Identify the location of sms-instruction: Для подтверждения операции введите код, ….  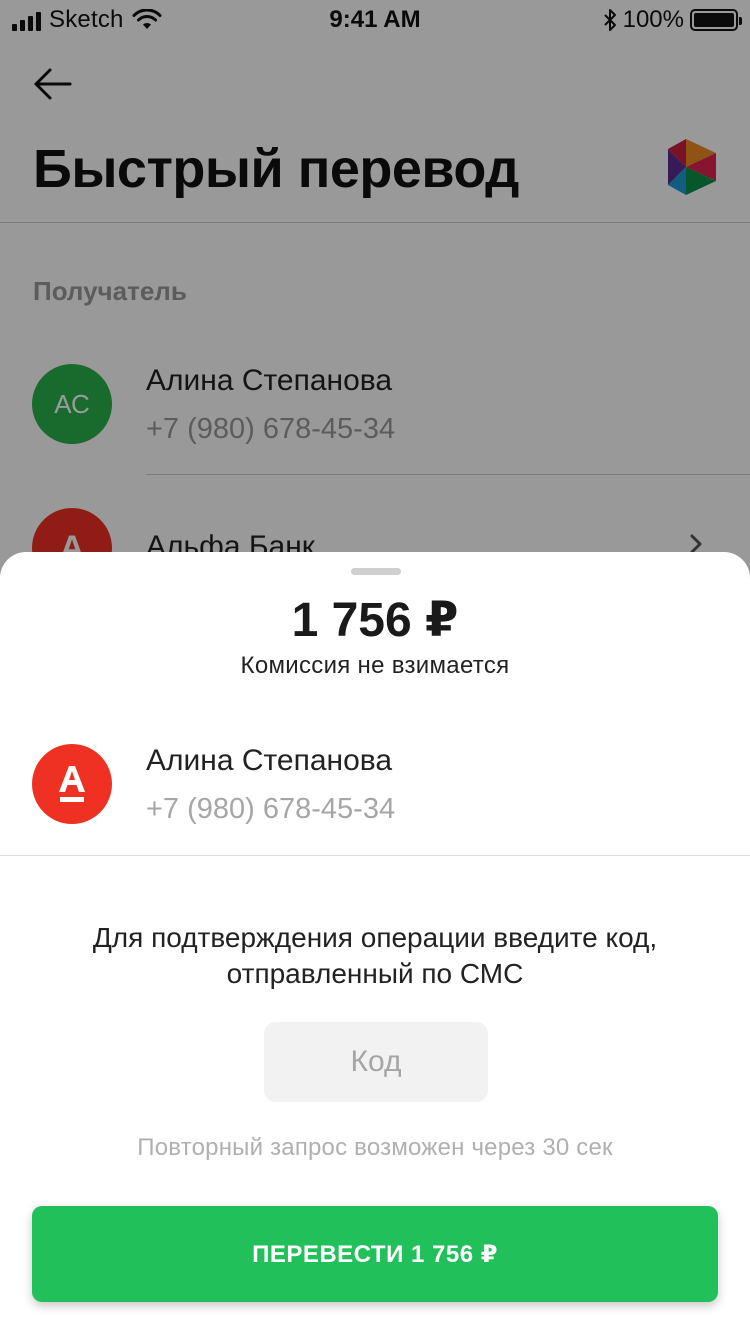
(375, 955).